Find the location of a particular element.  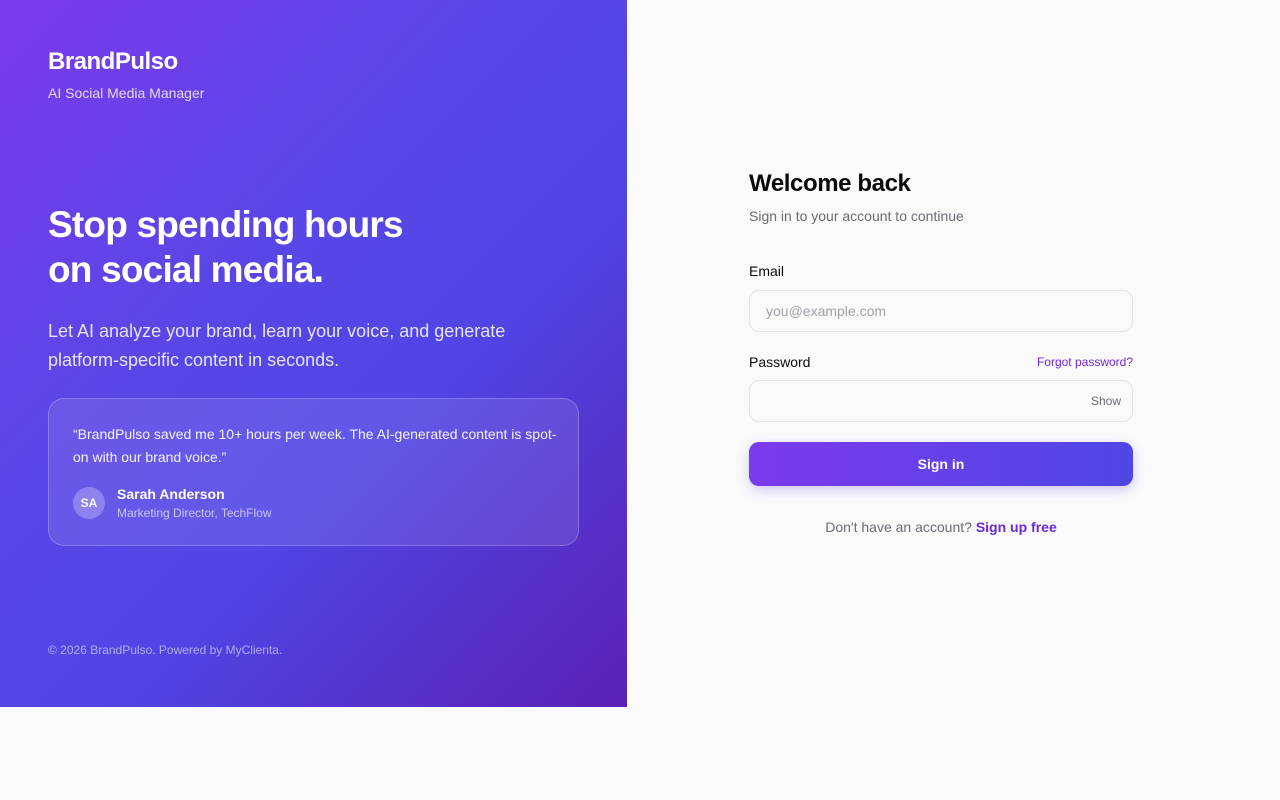

avatar: SA is located at coordinates (89, 503).